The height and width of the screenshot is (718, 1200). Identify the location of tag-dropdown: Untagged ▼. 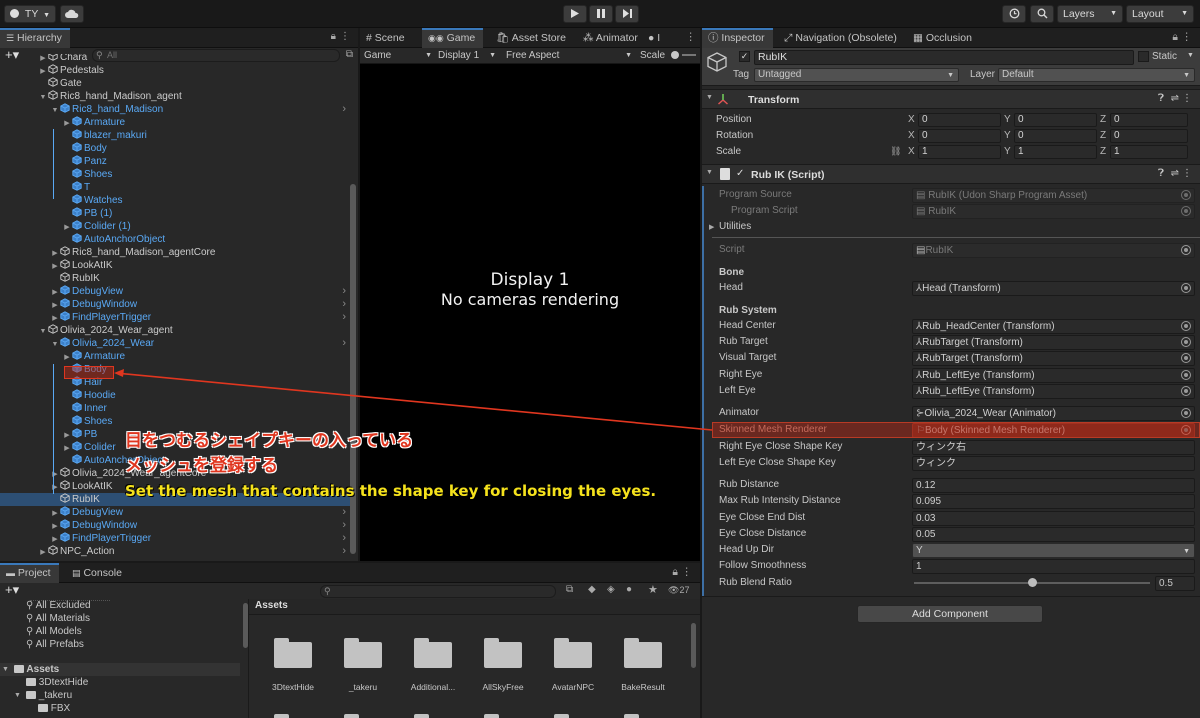
(856, 75).